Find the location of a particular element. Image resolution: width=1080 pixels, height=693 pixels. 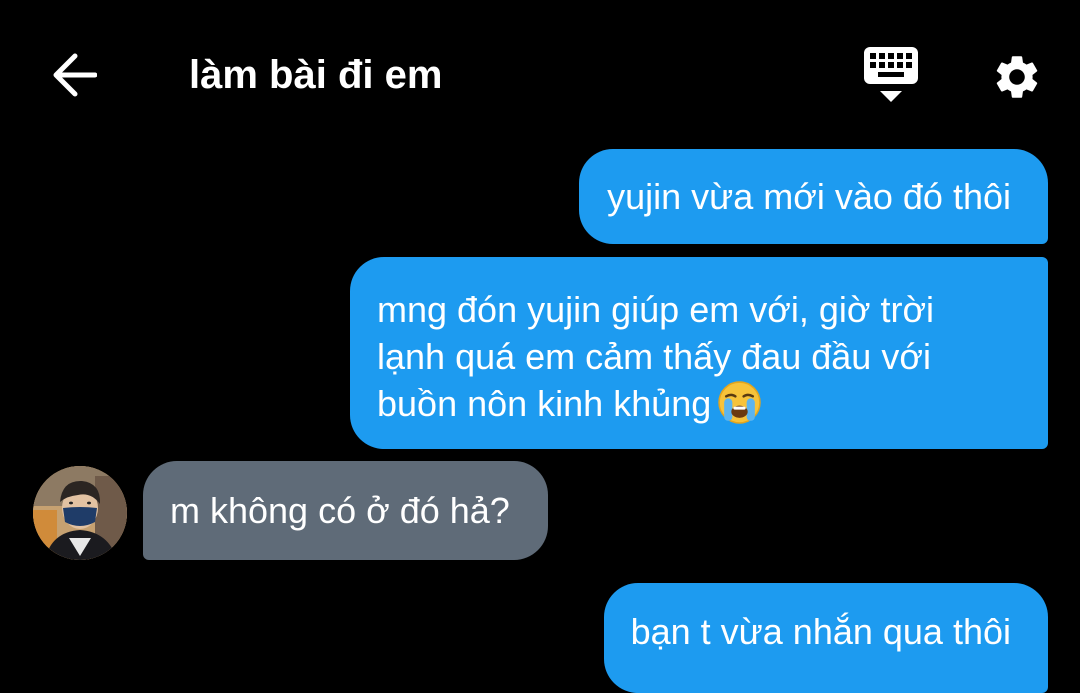

keyboard-button is located at coordinates (891, 78).